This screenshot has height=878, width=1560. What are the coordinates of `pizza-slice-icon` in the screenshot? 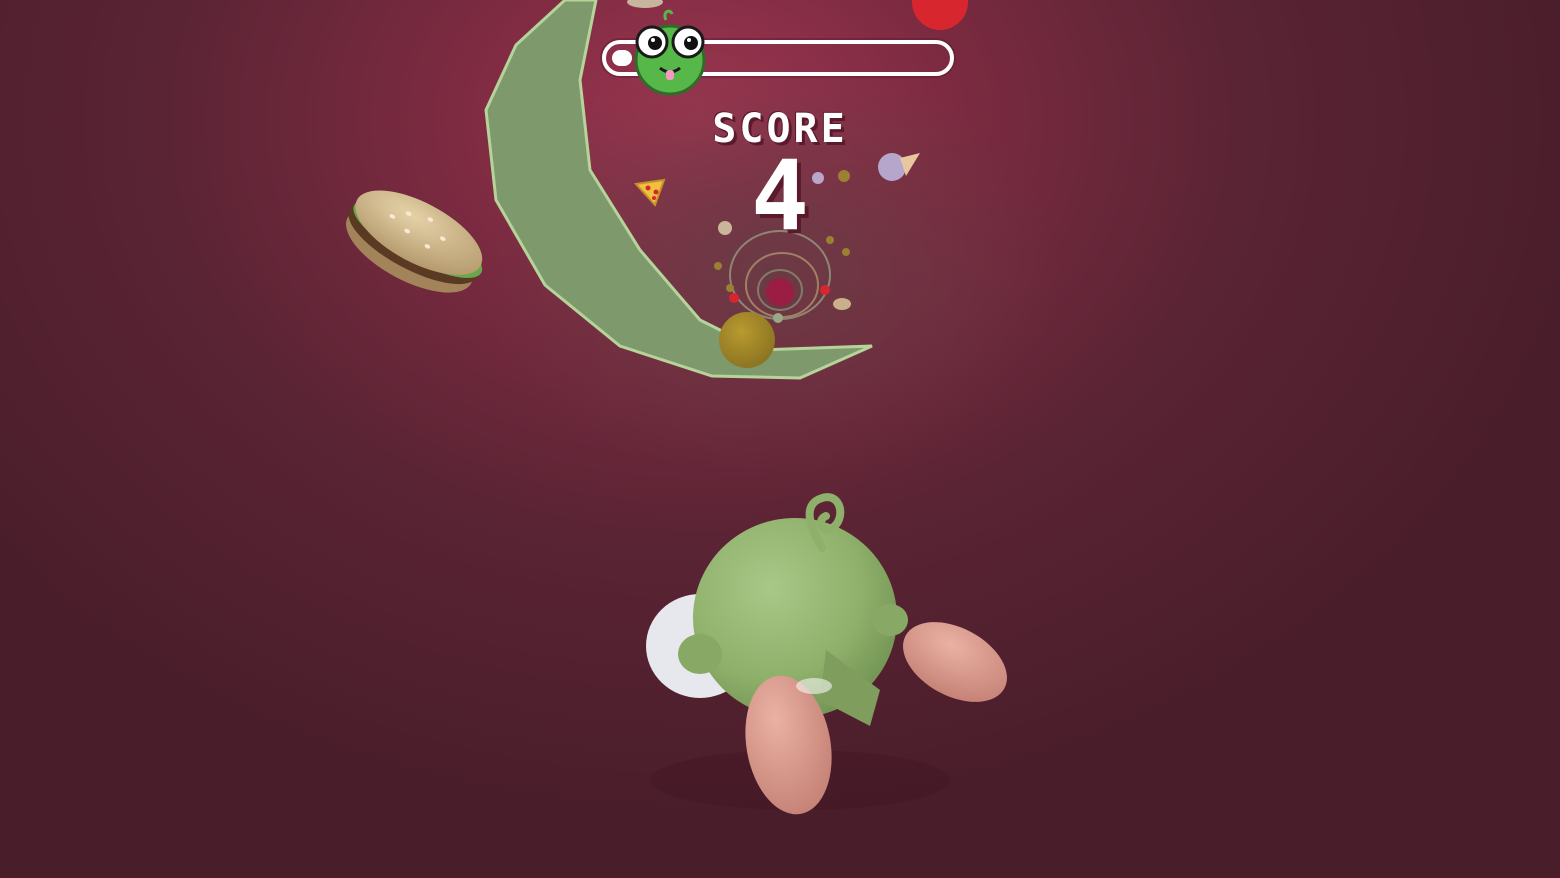 It's located at (649, 192).